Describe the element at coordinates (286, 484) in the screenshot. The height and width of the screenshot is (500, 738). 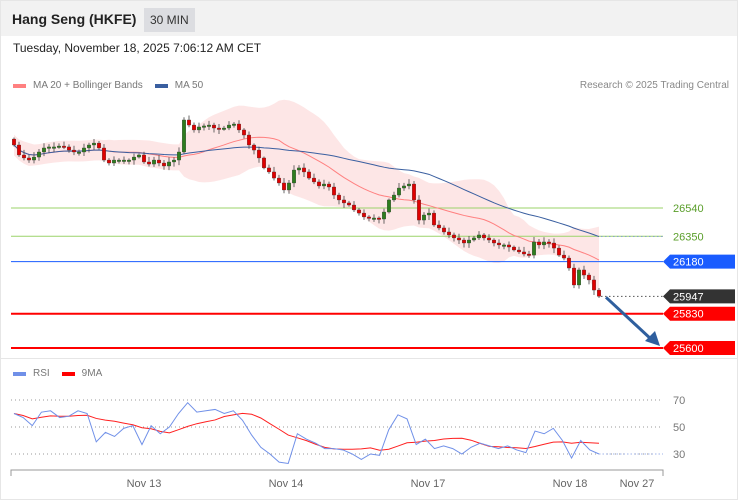
I see `time-tick-label: Nov 14` at that location.